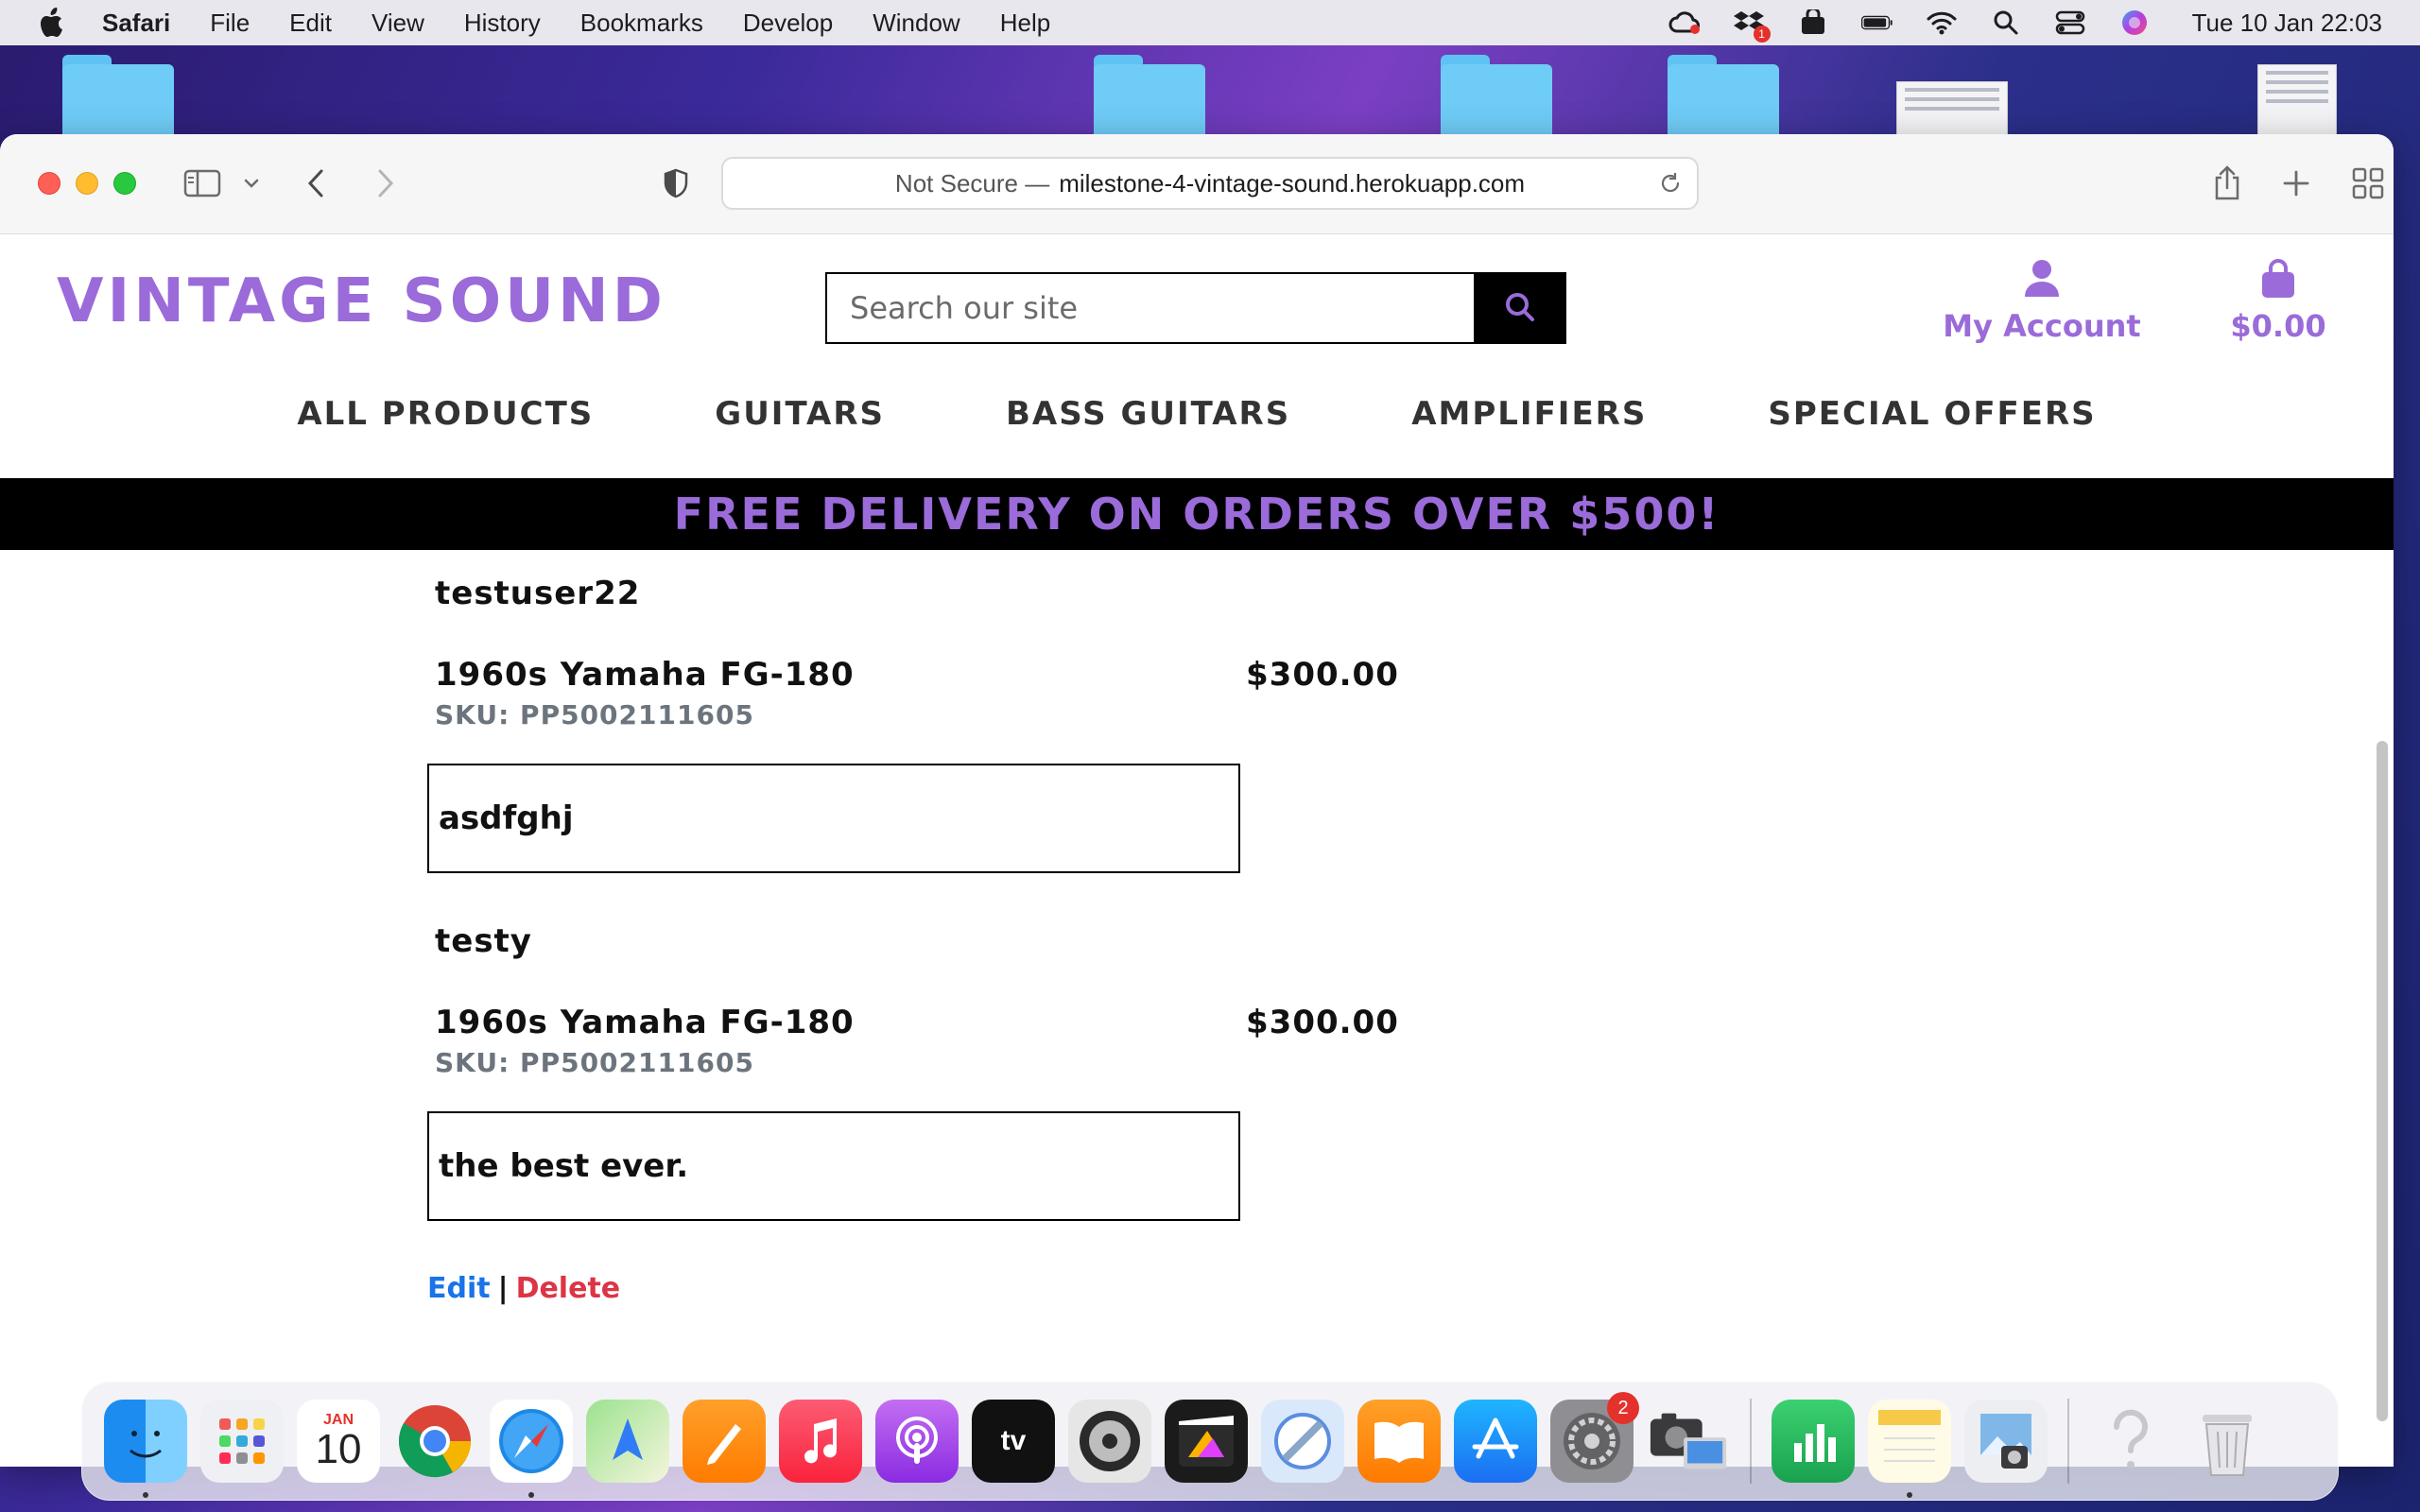  I want to click on finder-icon, so click(145, 1449).